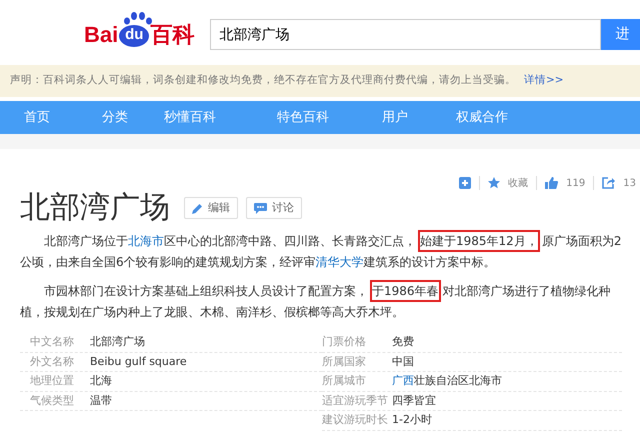 This screenshot has width=640, height=441. Describe the element at coordinates (37, 118) in the screenshot. I see `nav-link: 首页` at that location.